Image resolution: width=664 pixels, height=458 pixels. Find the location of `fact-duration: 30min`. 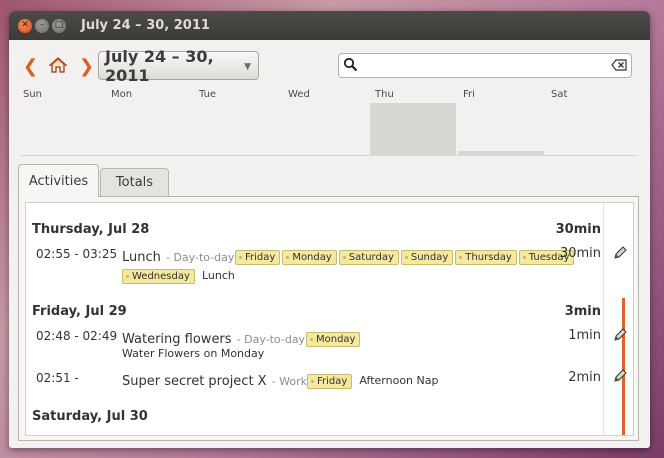

fact-duration: 30min is located at coordinates (580, 253).